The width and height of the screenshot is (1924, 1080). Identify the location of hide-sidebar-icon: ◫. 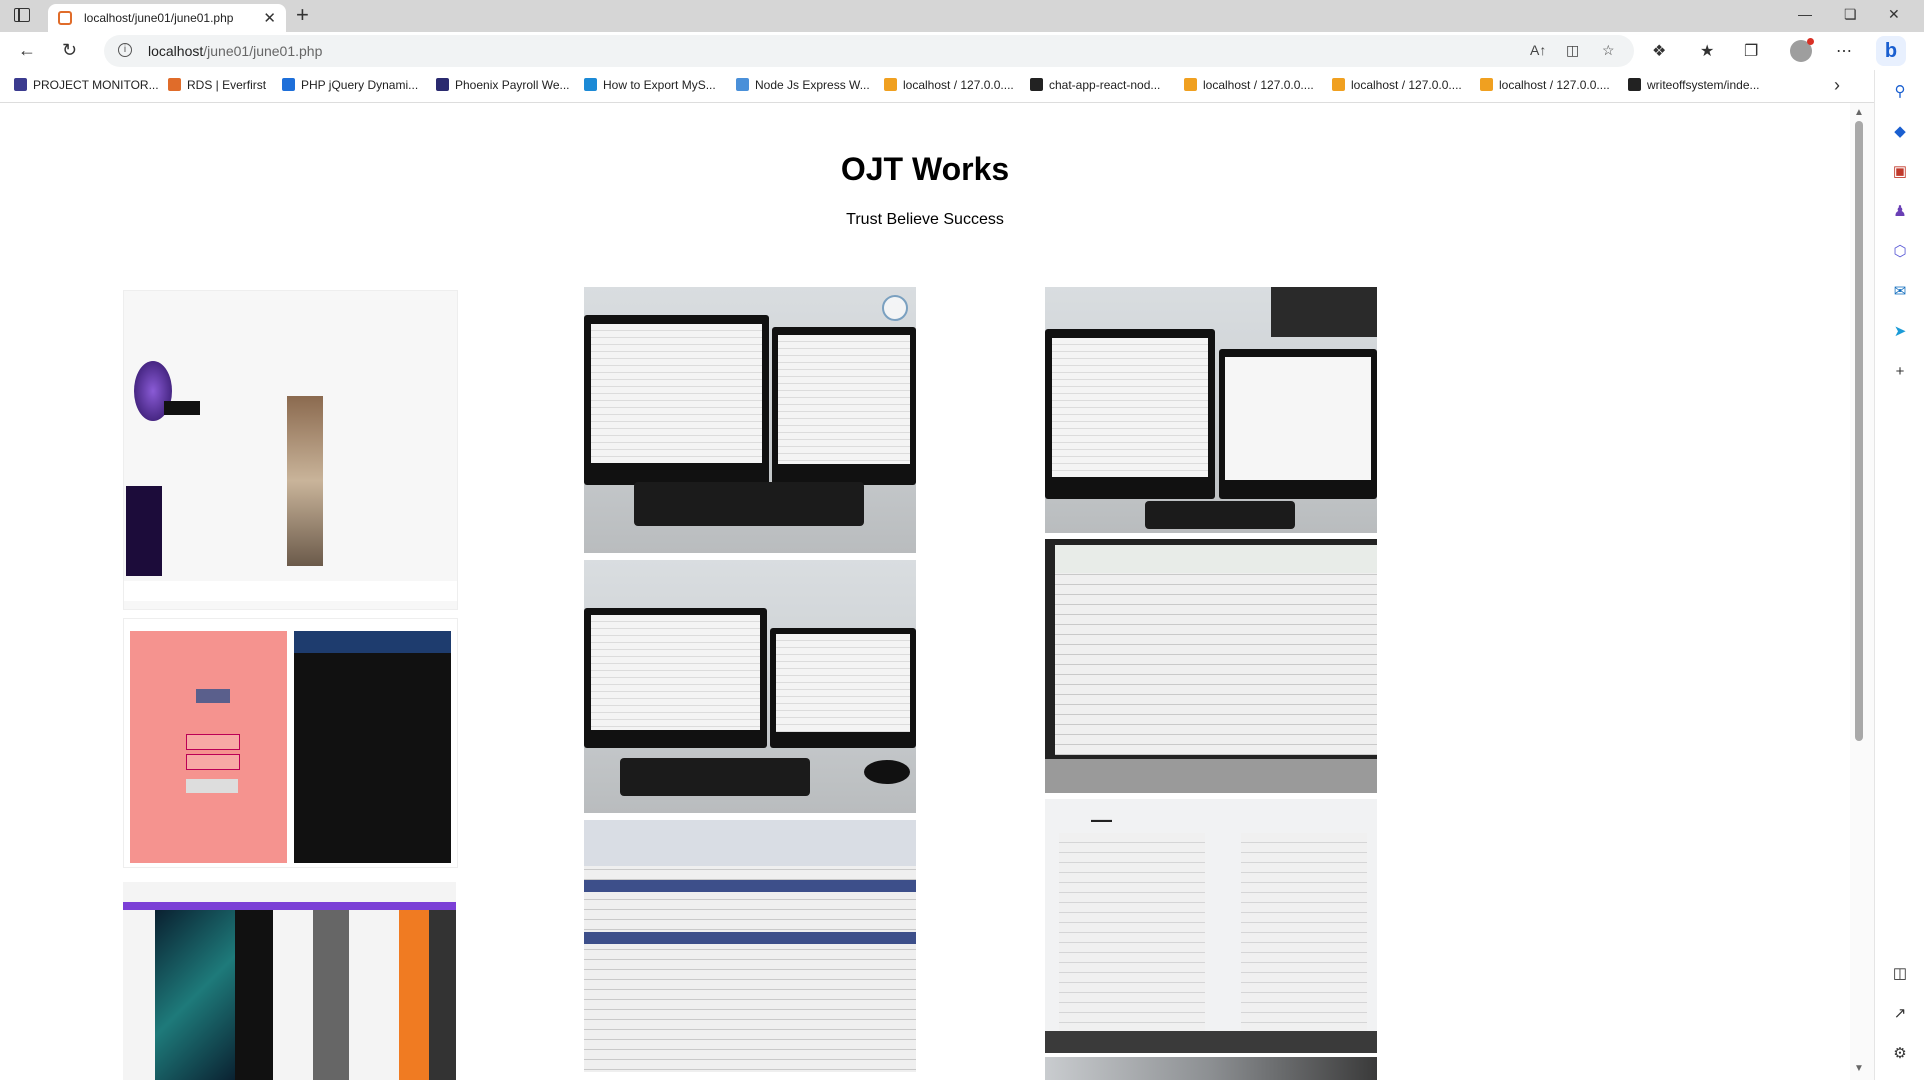
(1900, 974).